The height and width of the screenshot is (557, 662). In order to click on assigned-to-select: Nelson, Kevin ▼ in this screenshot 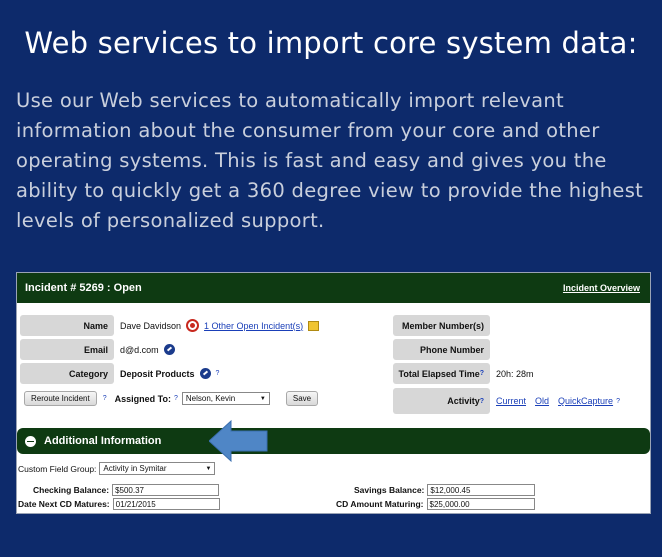, I will do `click(225, 398)`.